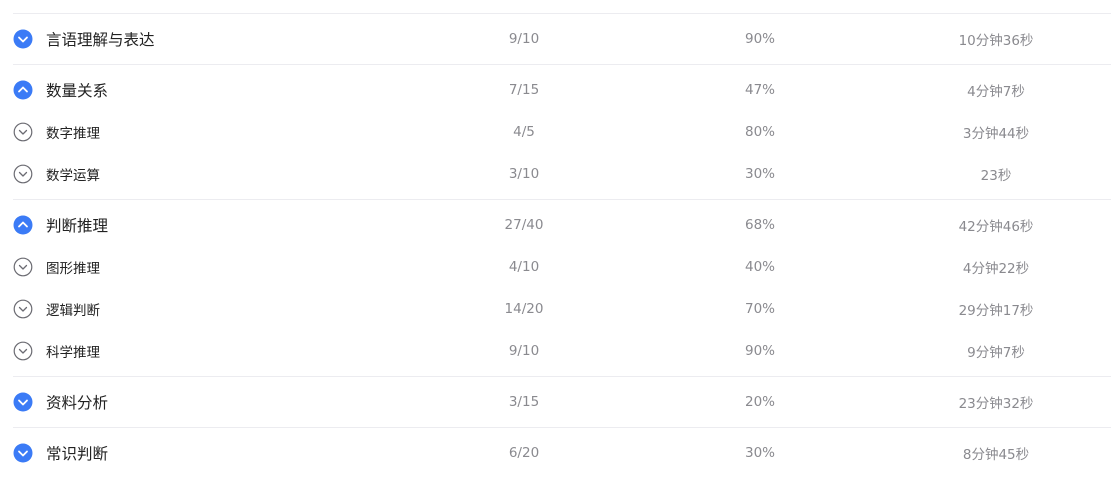 This screenshot has height=492, width=1111. I want to click on group-row: 判断推理 27/40 68% 42分钟46秒, so click(555, 225).